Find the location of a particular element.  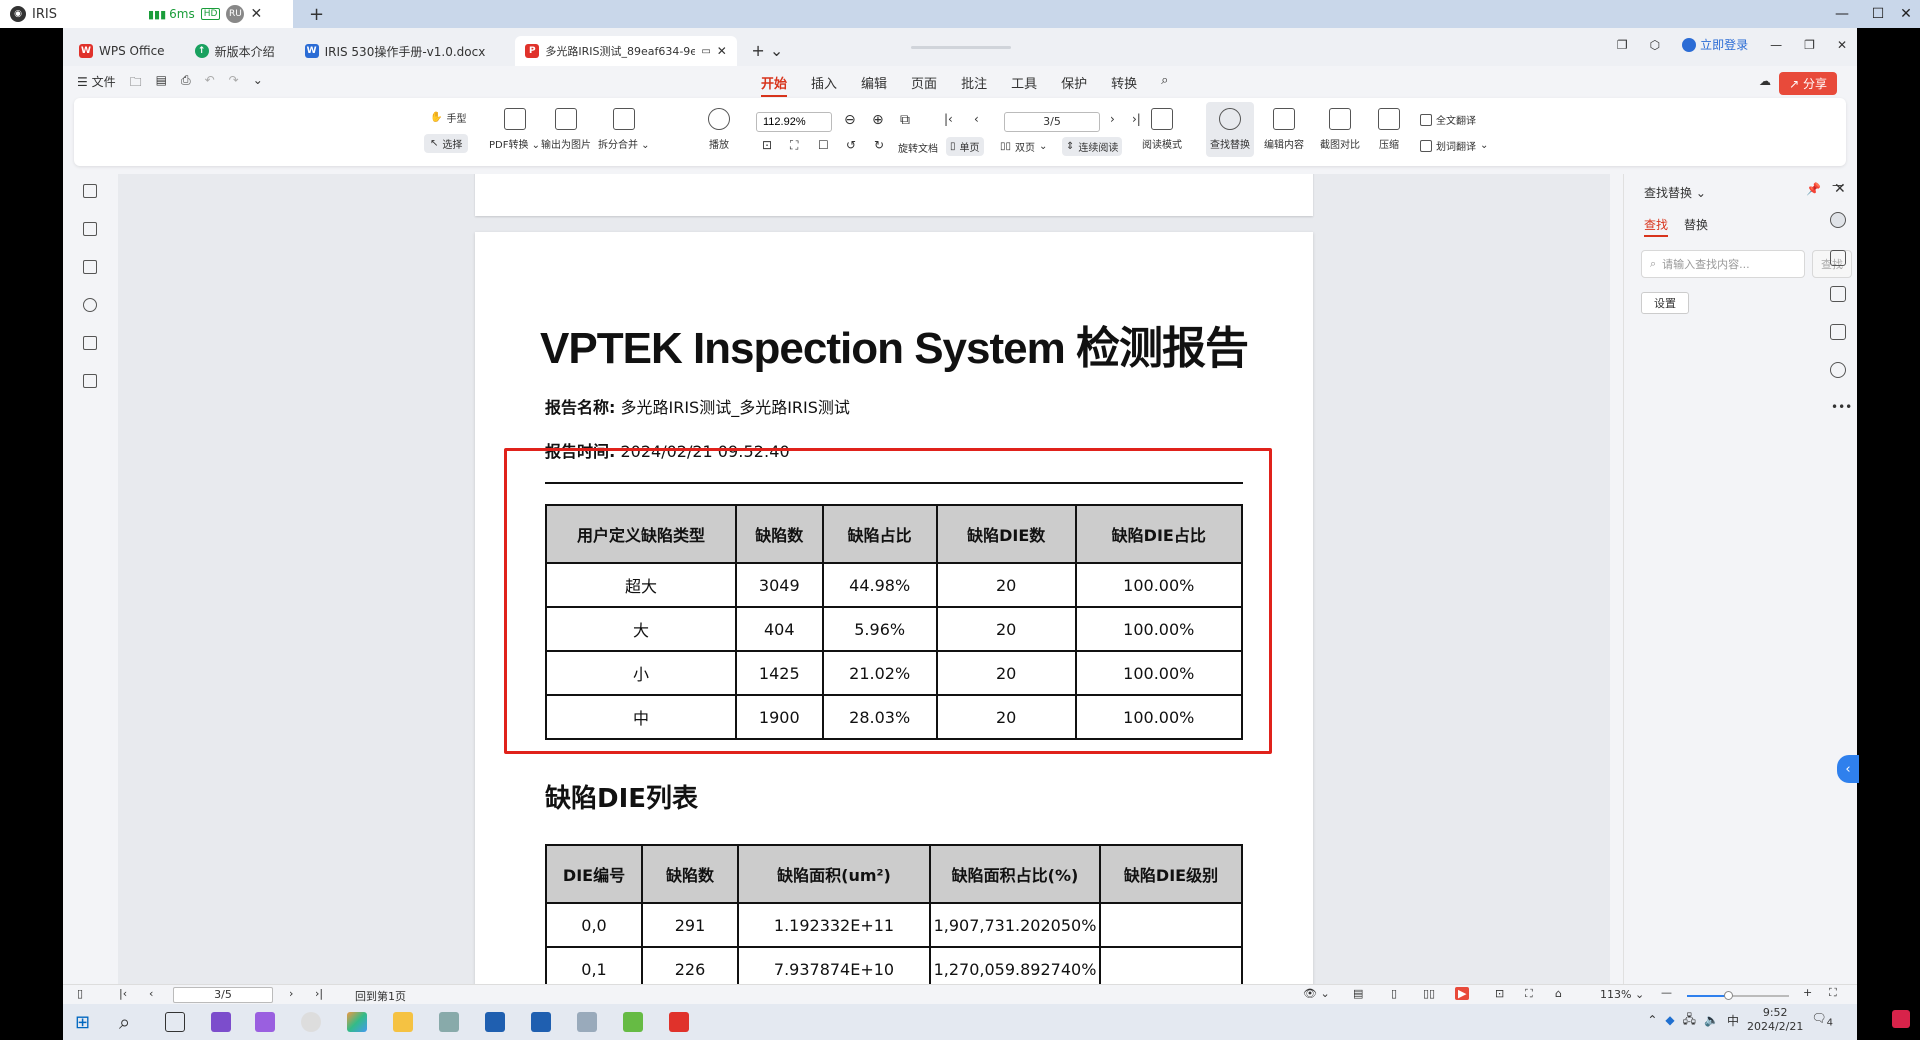

rail-help-icon is located at coordinates (1838, 370).